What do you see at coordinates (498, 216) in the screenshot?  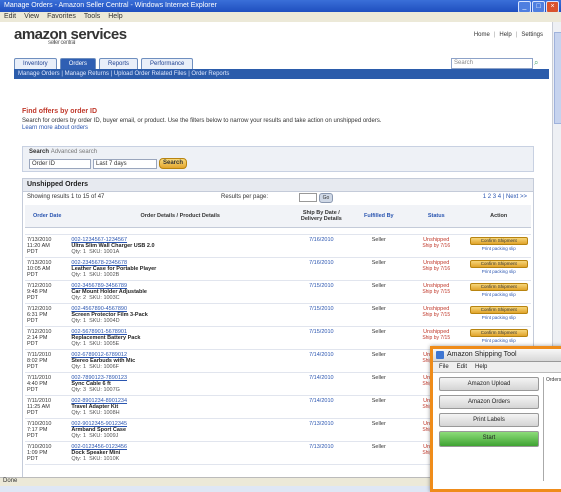 I see `col-action: Action` at bounding box center [498, 216].